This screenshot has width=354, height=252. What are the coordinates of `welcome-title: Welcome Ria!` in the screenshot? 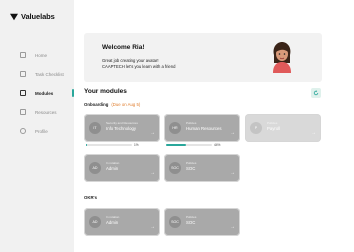 It's located at (123, 47).